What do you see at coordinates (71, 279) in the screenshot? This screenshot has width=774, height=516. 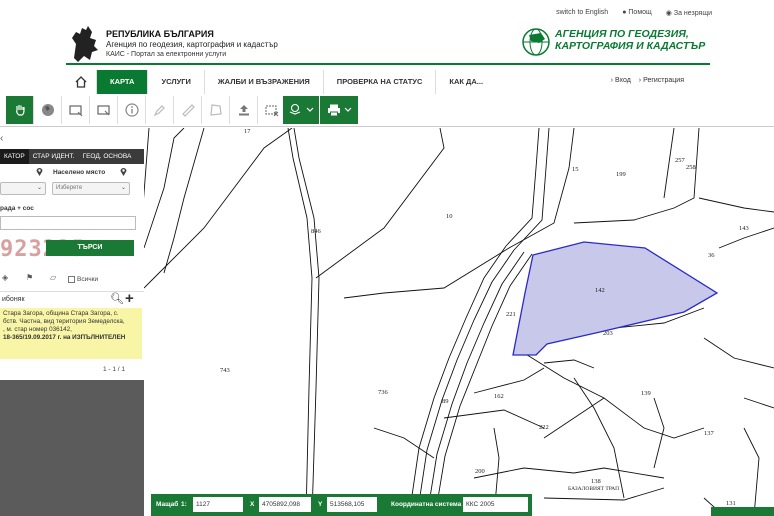 I see `all-checkbox` at bounding box center [71, 279].